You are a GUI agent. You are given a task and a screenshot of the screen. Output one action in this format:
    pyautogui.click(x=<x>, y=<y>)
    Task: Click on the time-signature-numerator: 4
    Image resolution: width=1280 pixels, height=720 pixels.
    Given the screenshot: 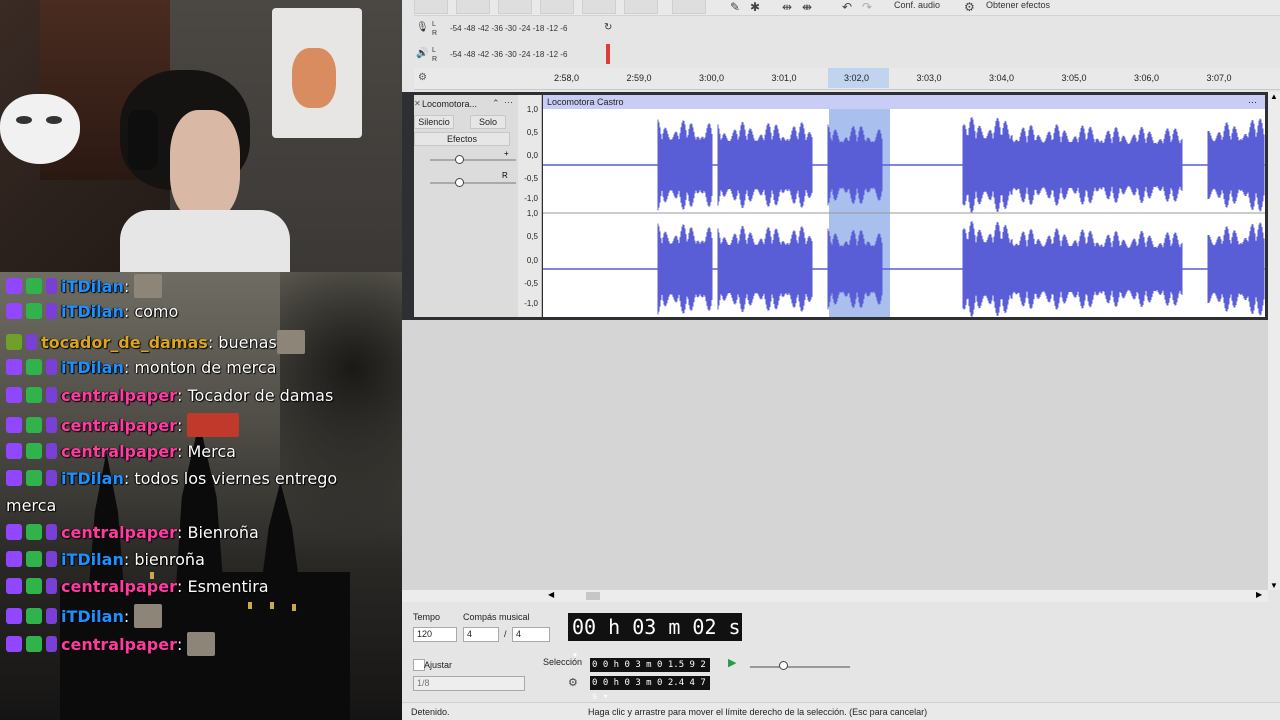 What is the action you would take?
    pyautogui.click(x=481, y=634)
    